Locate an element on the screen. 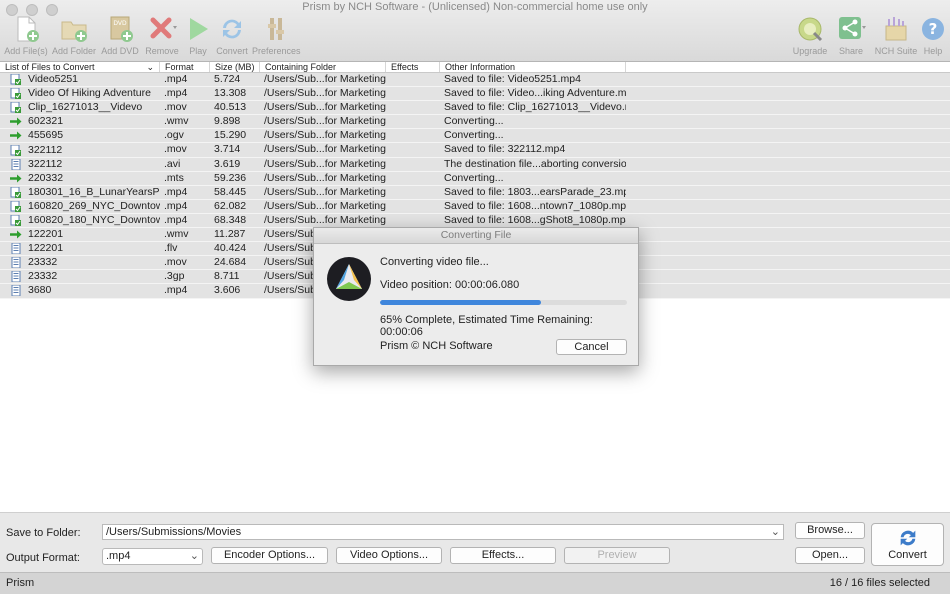  file-info: Saved to file: Video5251.mp4 is located at coordinates (512, 79).